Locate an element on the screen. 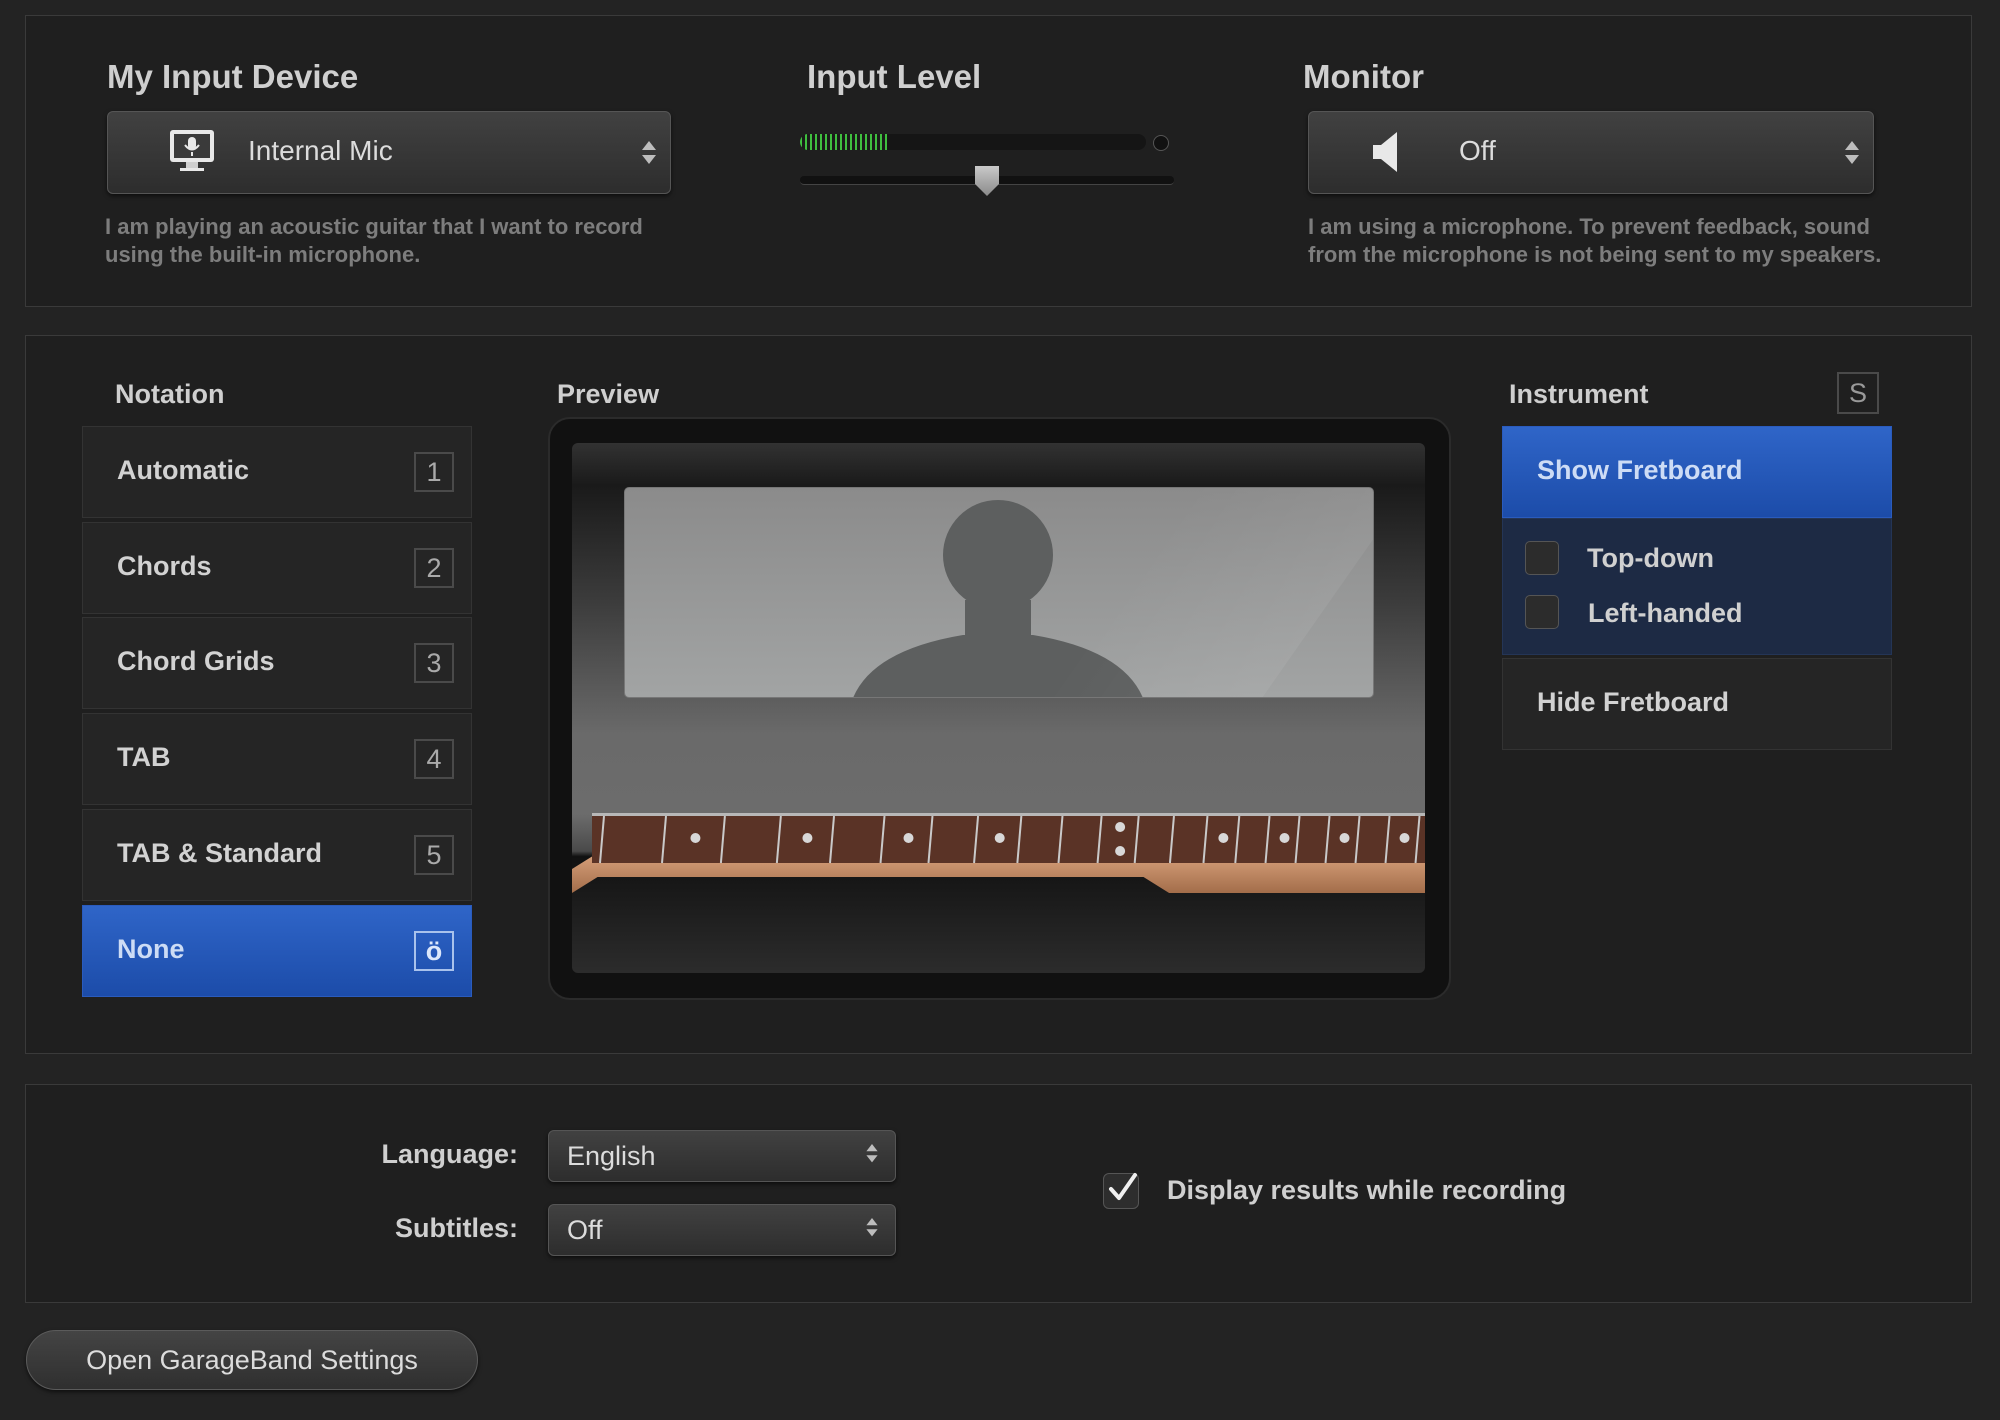  input-device-popup: Internal Mic is located at coordinates (389, 152).